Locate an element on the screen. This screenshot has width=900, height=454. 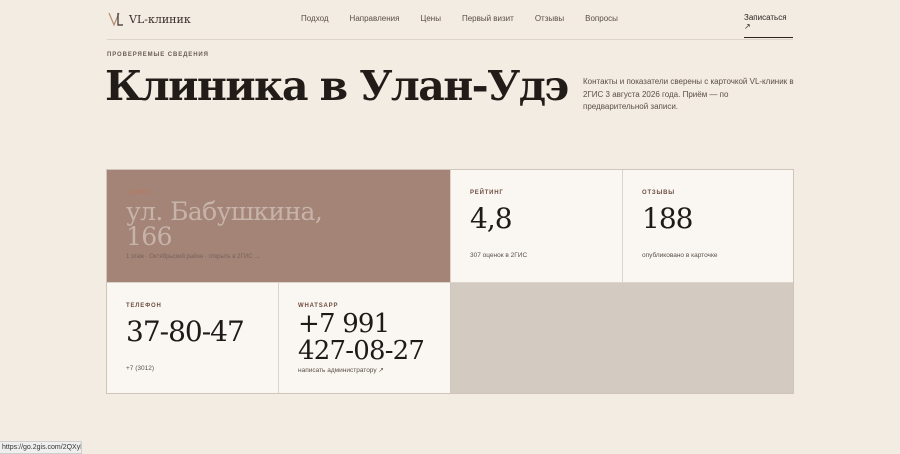
nav-link-faq: Вопросы is located at coordinates (601, 18).